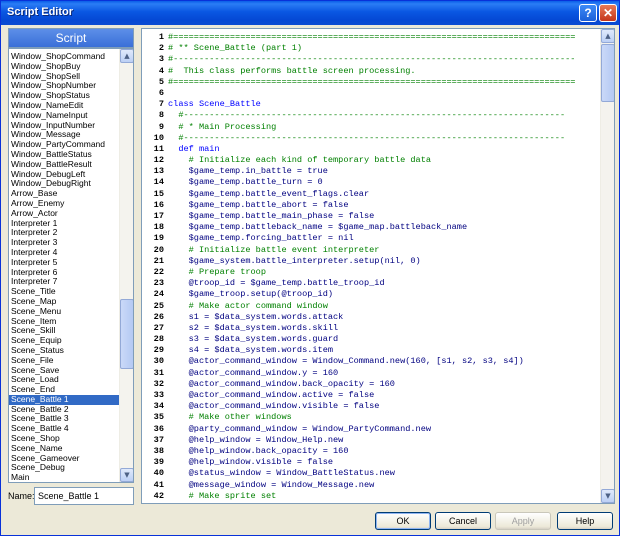  What do you see at coordinates (64, 331) in the screenshot?
I see `list-item: Scene_Skill` at bounding box center [64, 331].